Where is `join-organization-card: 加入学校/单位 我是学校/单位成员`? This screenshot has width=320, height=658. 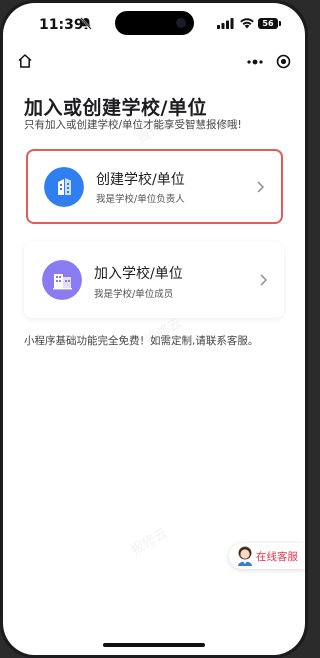 join-organization-card: 加入学校/单位 我是学校/单位成员 is located at coordinates (154, 280).